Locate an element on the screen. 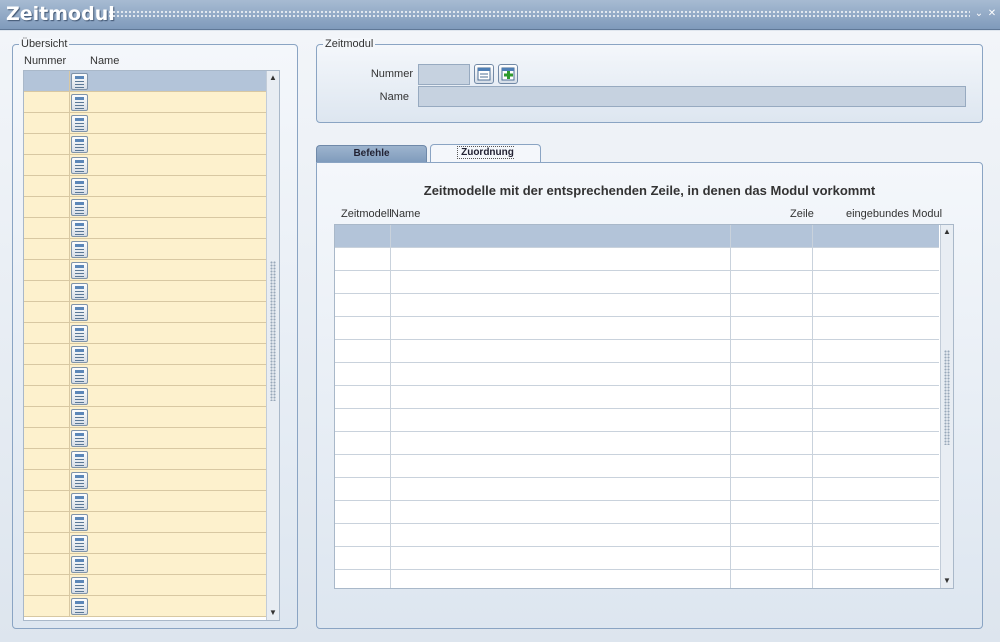  scroll-grip is located at coordinates (273, 331).